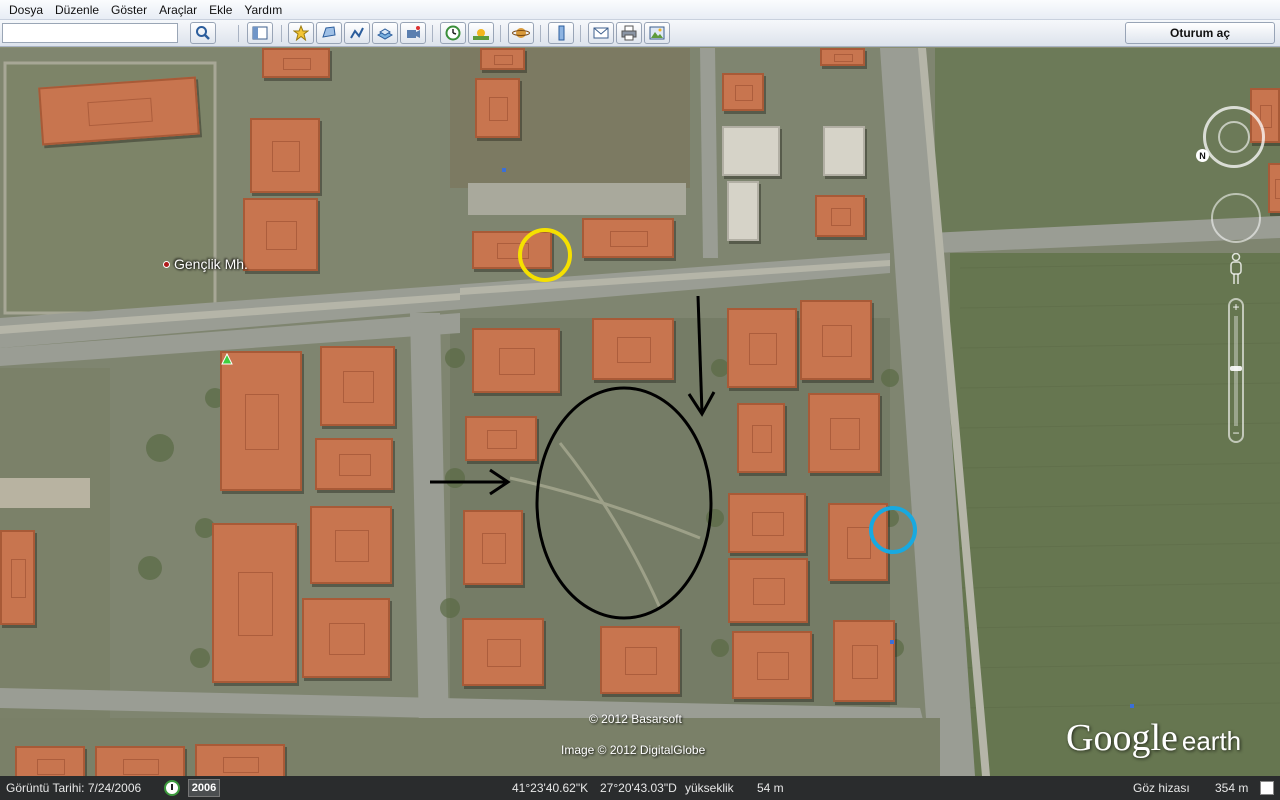  I want to click on add-placemark-button, so click(301, 33).